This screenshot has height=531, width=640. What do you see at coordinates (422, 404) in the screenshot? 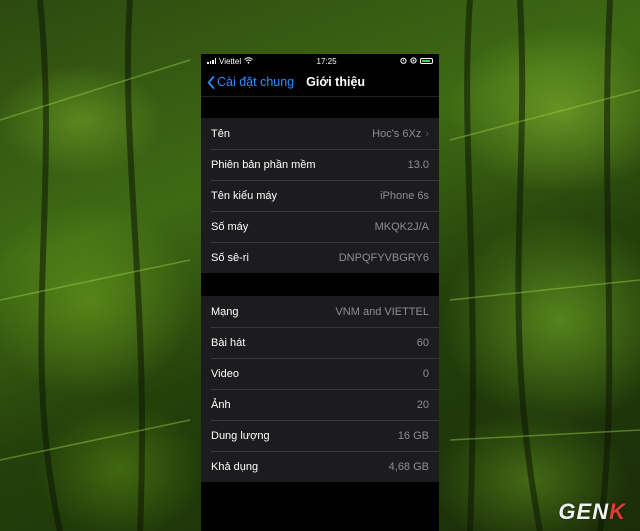
I see `row-value: 20` at bounding box center [422, 404].